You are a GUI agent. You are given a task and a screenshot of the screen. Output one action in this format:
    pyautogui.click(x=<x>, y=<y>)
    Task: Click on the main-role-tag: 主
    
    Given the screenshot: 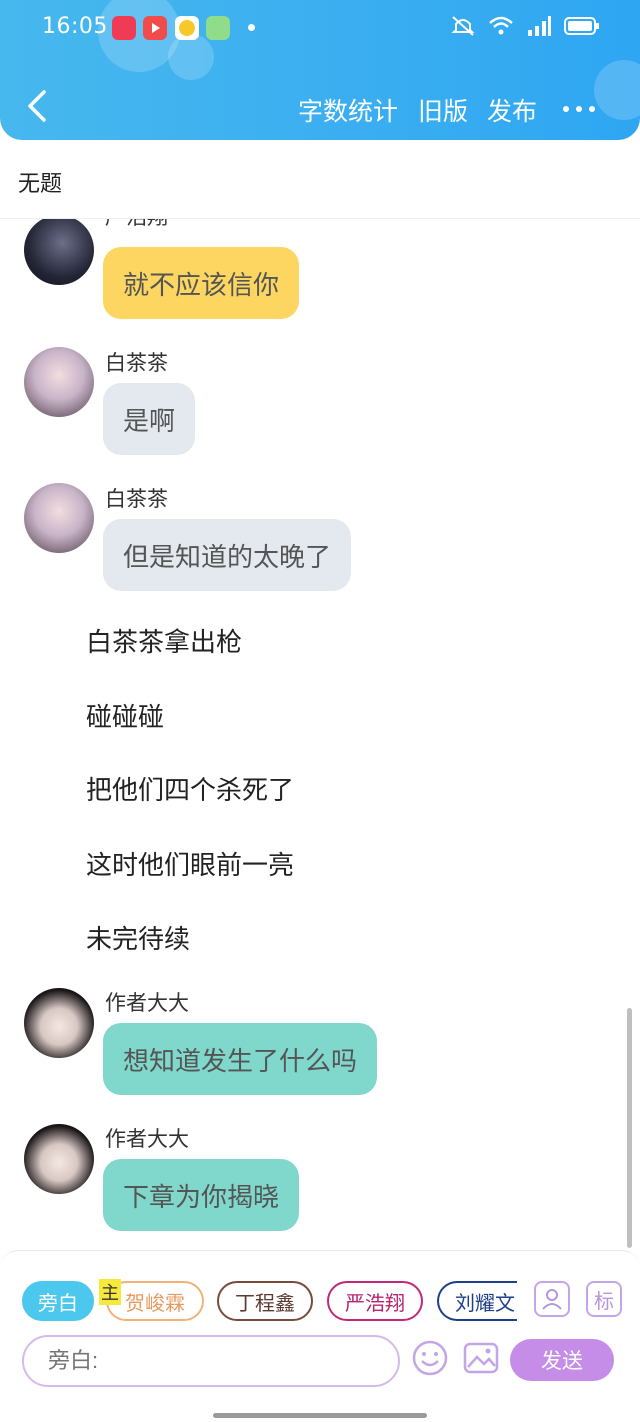 What is the action you would take?
    pyautogui.click(x=110, y=1292)
    